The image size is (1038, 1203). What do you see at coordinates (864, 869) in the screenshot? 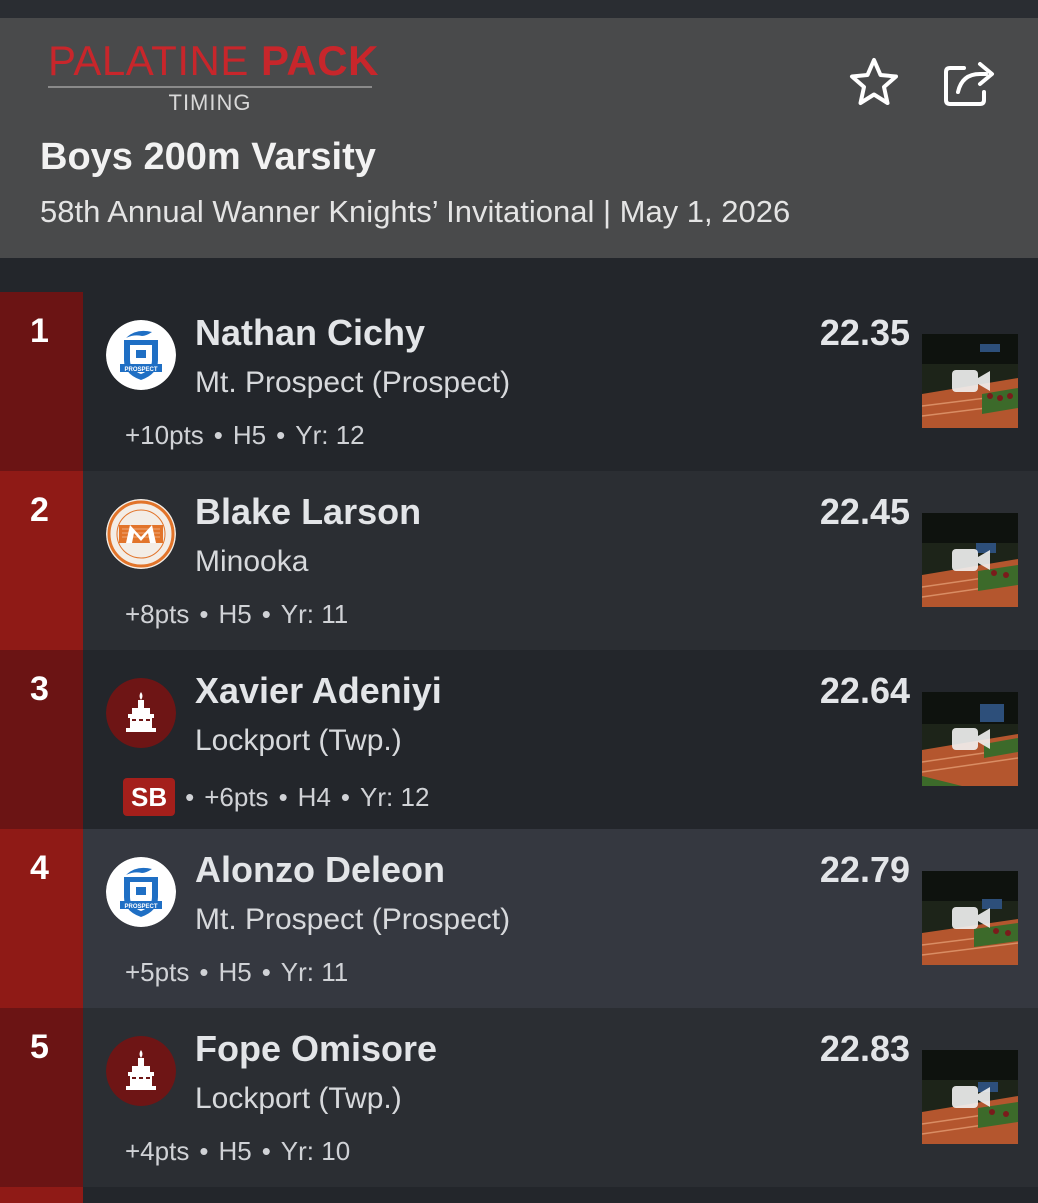
I see `result-time: 22.79` at bounding box center [864, 869].